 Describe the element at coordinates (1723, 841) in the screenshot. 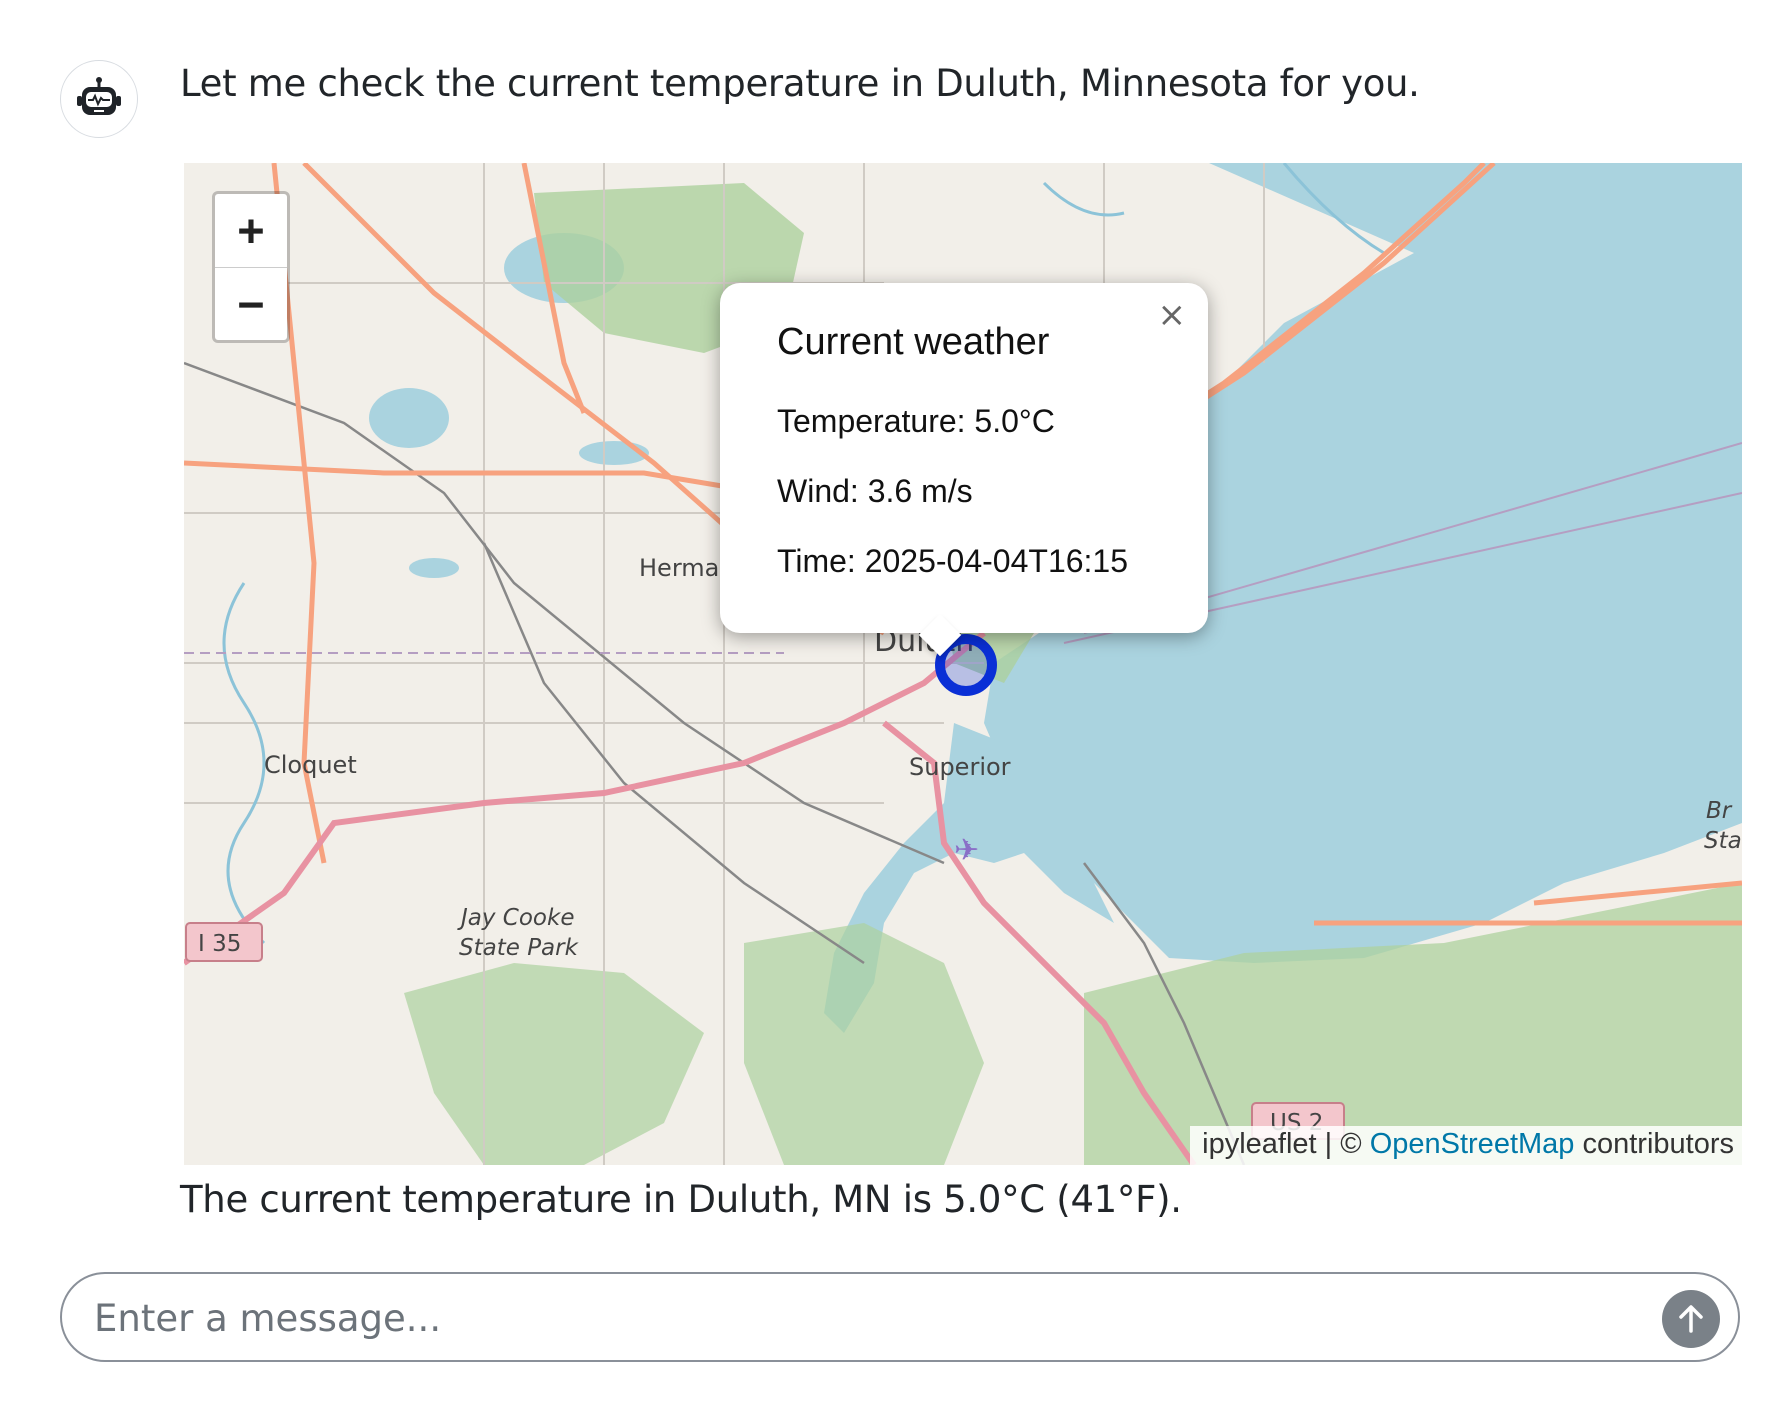

I see `label-brule-2: Sta` at that location.